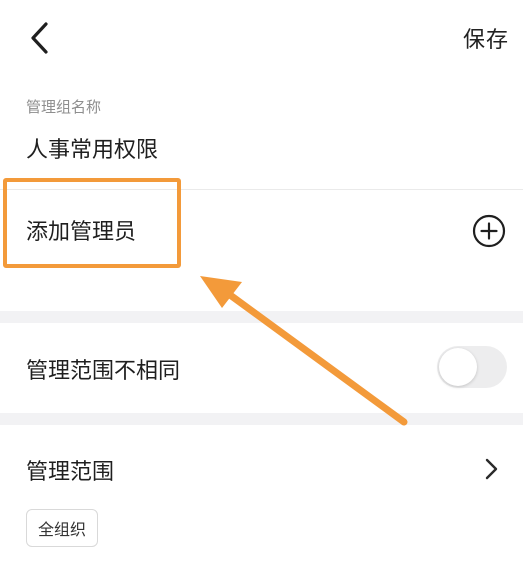 This screenshot has height=575, width=523. Describe the element at coordinates (103, 371) in the screenshot. I see `different-scope-label: 管理范围不相同` at that location.